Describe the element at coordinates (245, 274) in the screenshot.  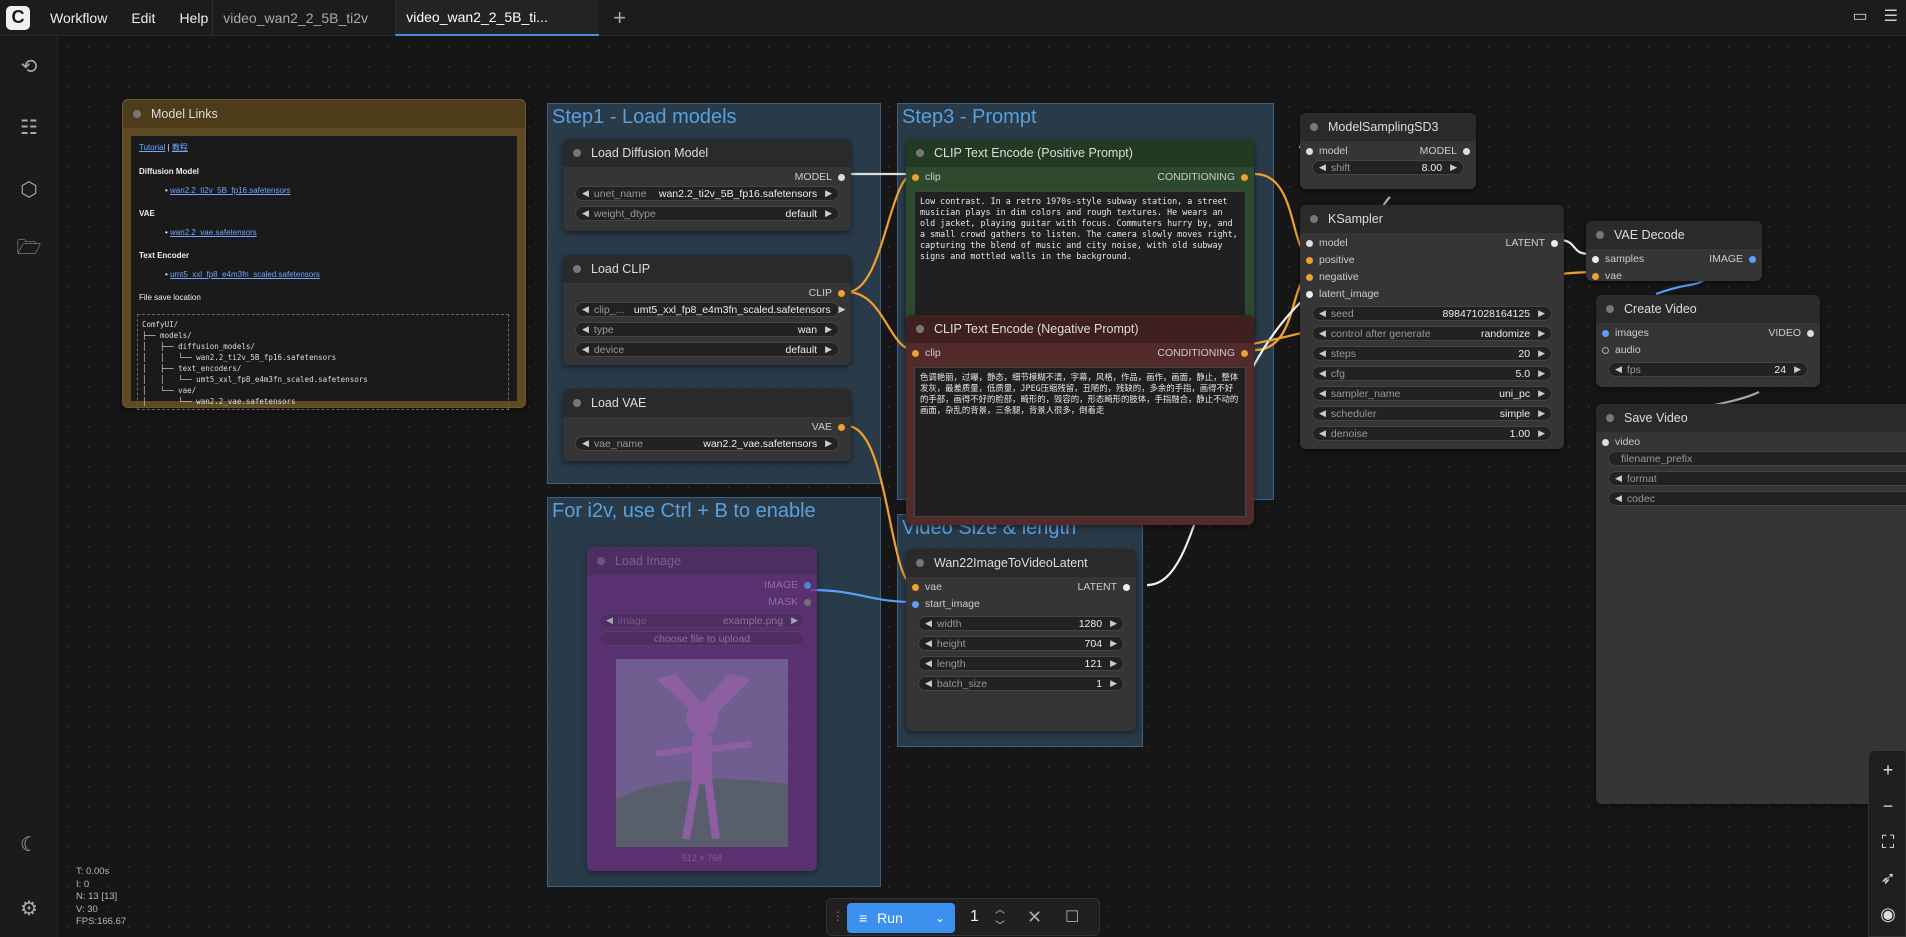
I see `text-encoder-link: umt5_xxl_fp8_e4m3fn_scaled.safetensors` at that location.